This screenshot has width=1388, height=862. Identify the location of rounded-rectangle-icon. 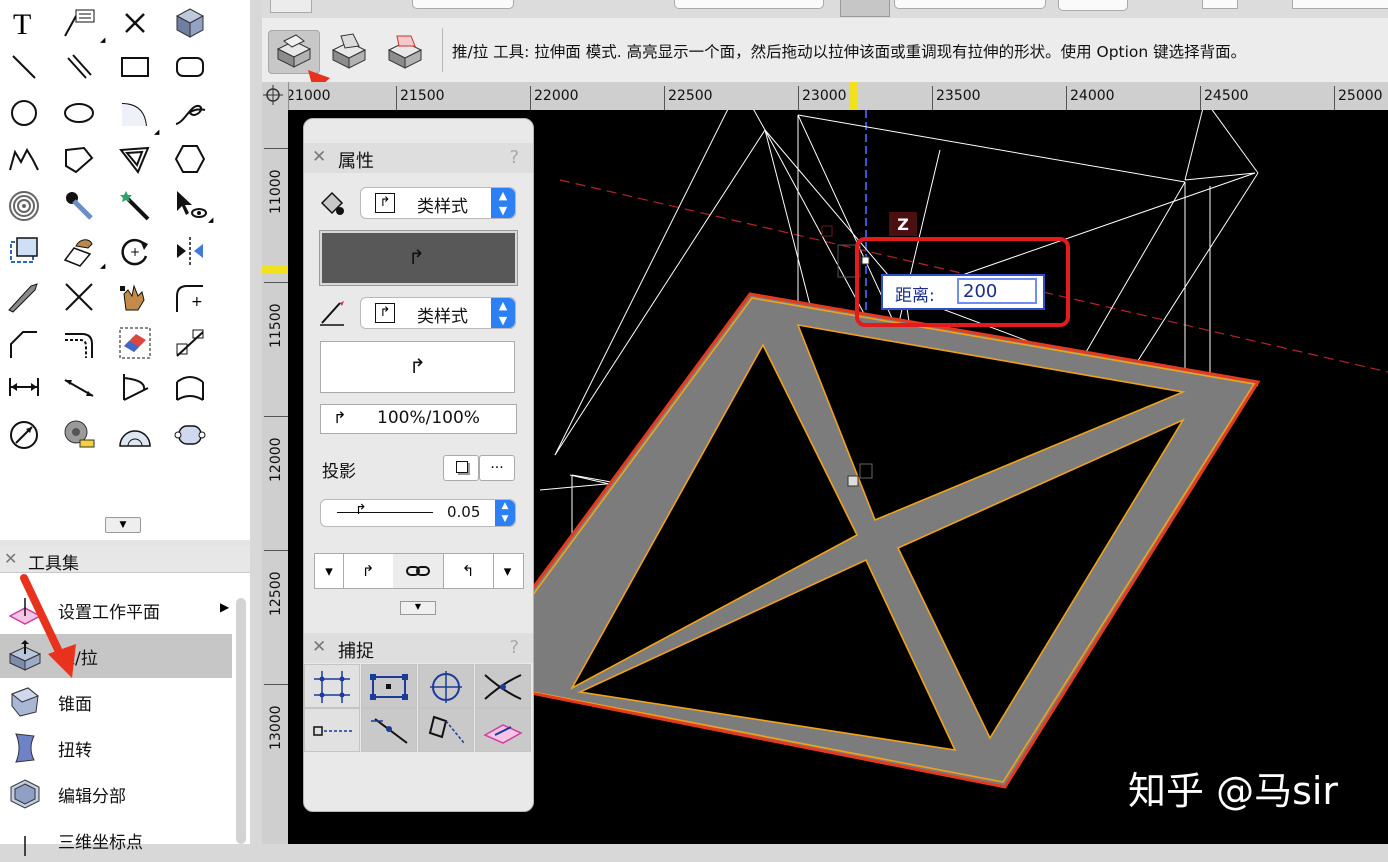
(190, 67).